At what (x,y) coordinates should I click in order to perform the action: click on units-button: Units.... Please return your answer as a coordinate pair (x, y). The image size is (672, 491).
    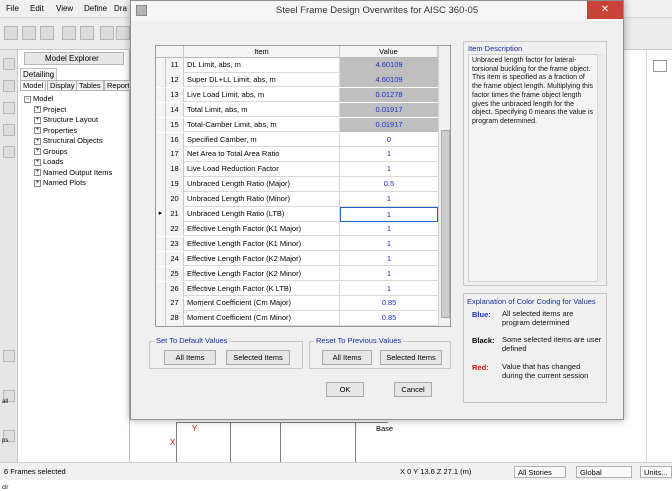
    Looking at the image, I should click on (656, 472).